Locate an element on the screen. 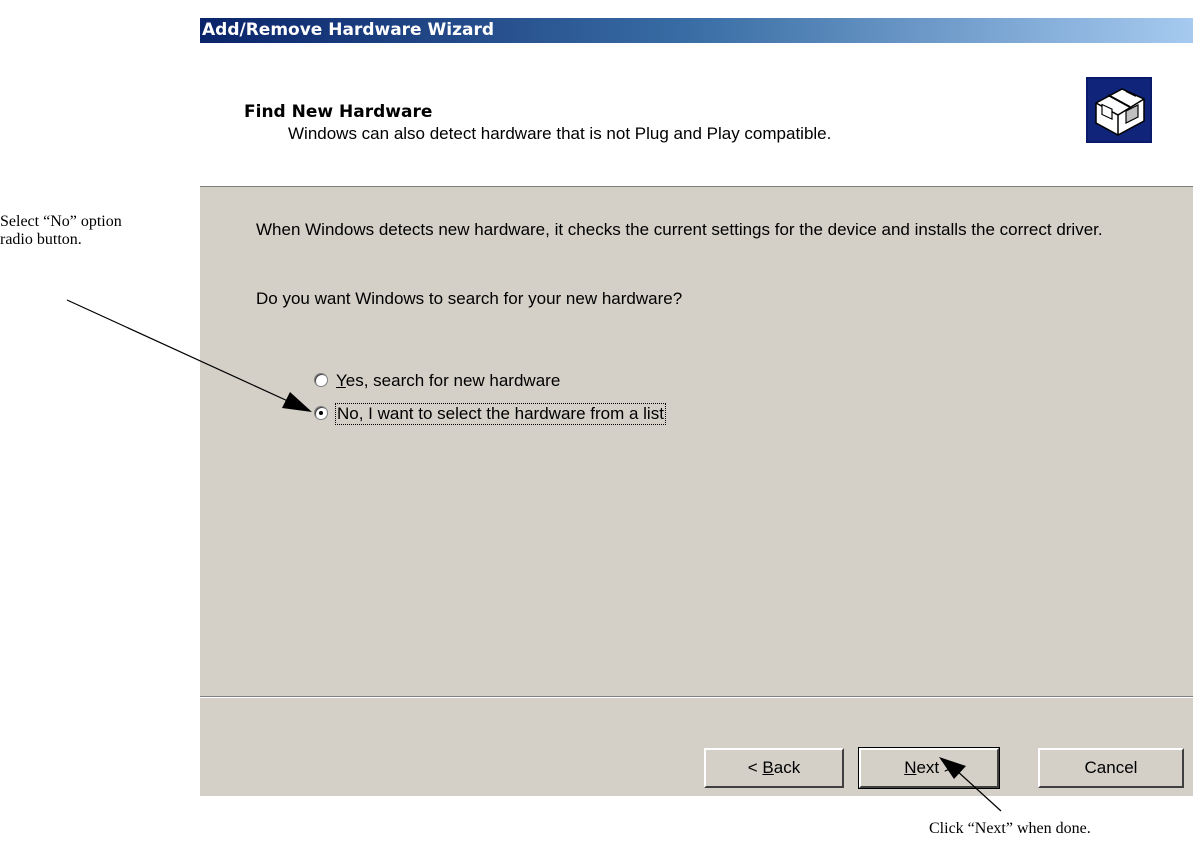 The height and width of the screenshot is (867, 1193). footer-divider is located at coordinates (696, 697).